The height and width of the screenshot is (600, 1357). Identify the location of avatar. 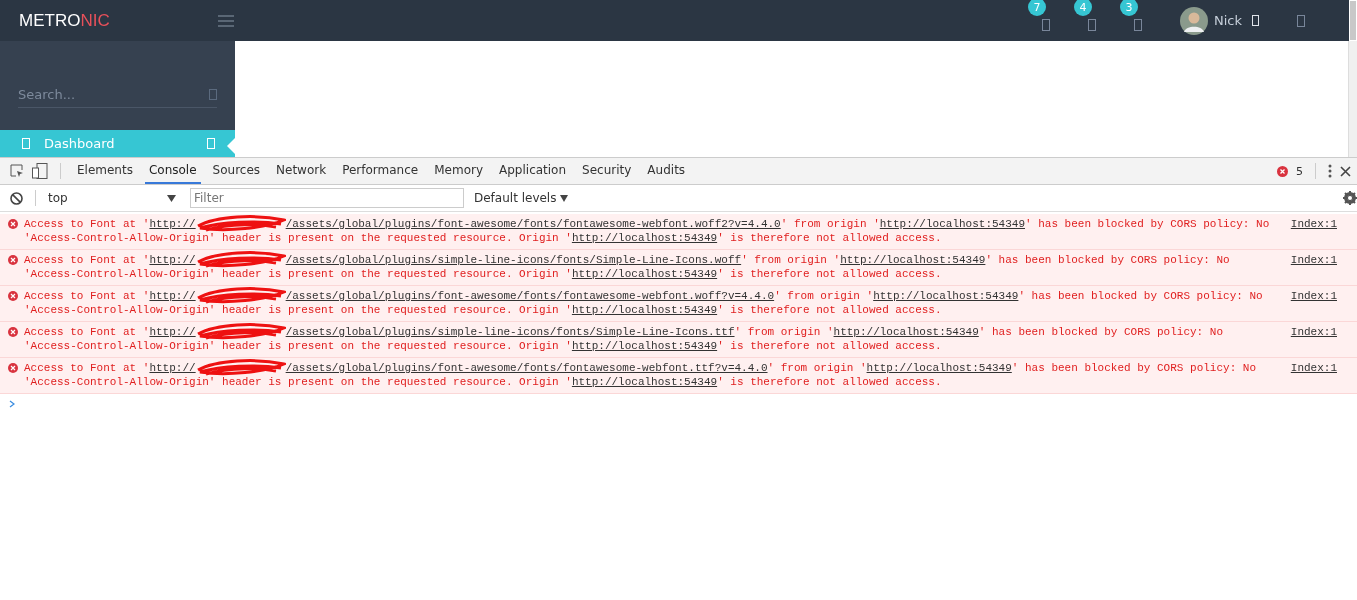
(1194, 20).